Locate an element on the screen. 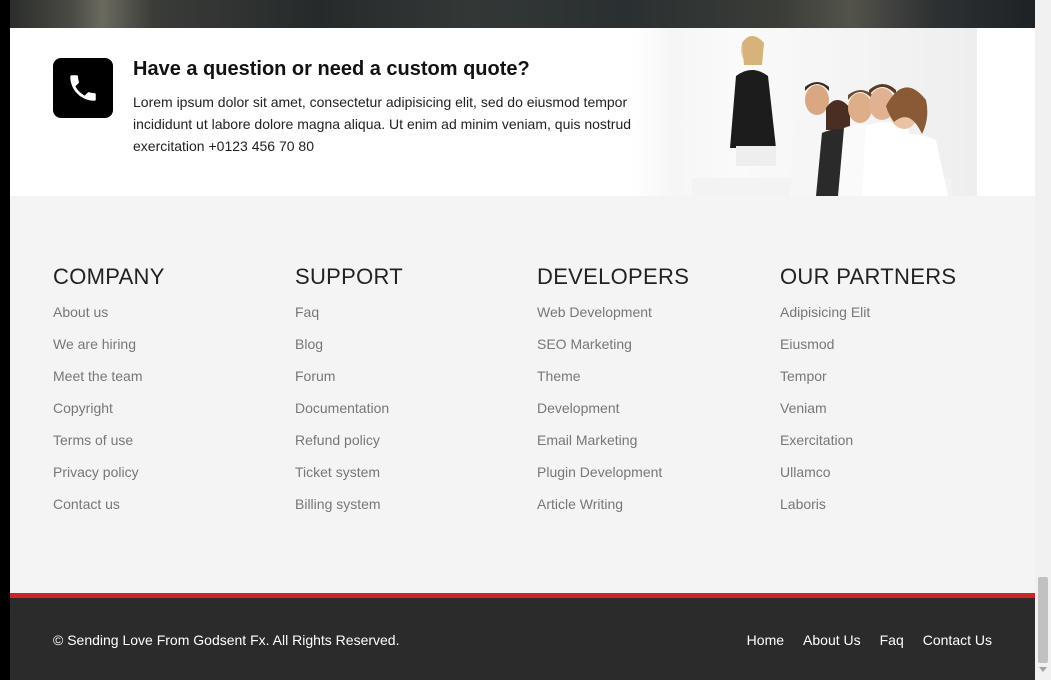 The image size is (1051, 680). vertical-scrollbar is located at coordinates (1043, 340).